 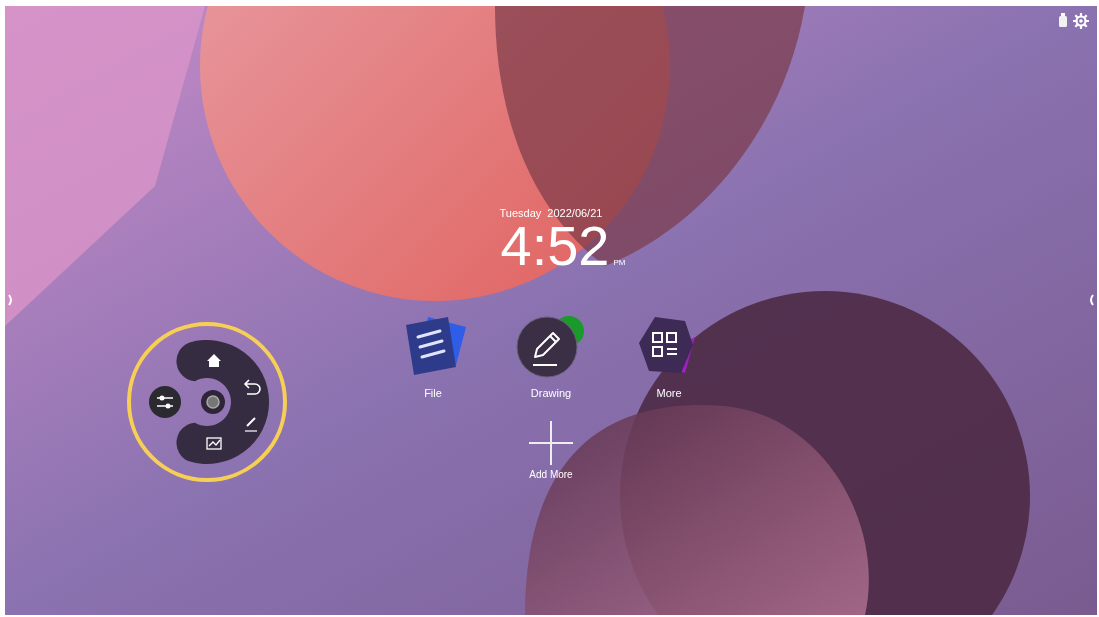 What do you see at coordinates (1063, 20) in the screenshot?
I see `usb-drive-icon` at bounding box center [1063, 20].